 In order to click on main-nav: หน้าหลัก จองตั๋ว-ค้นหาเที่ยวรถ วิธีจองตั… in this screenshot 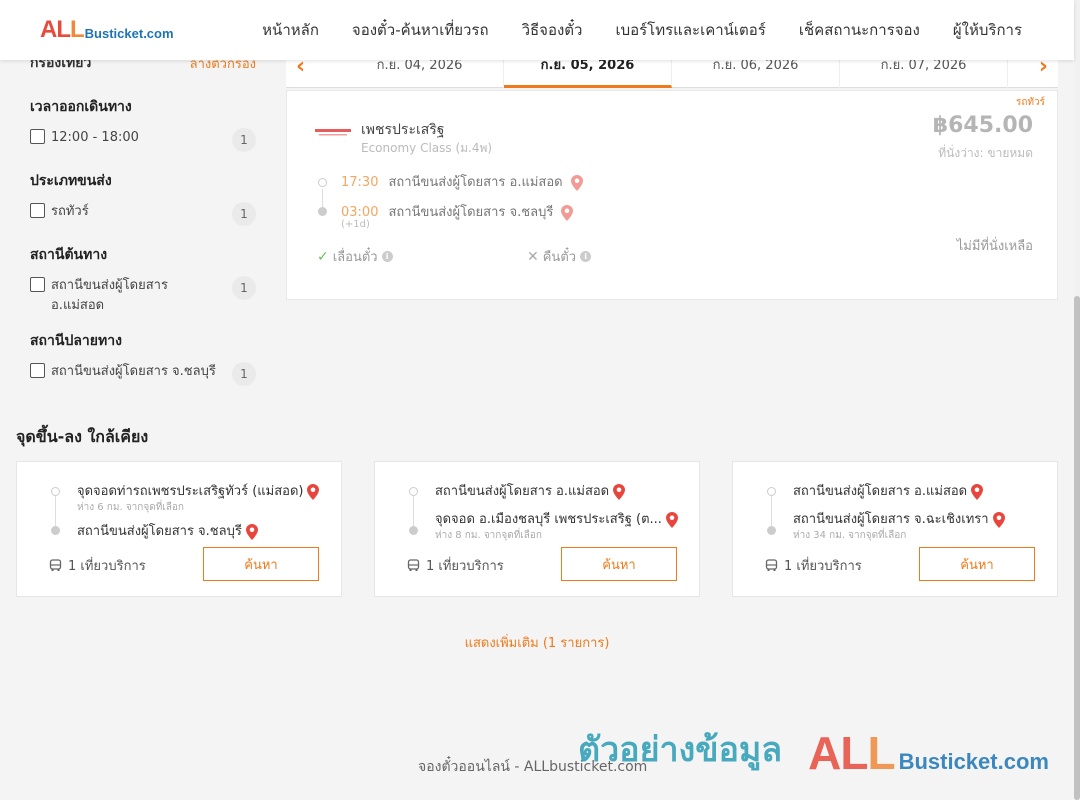, I will do `click(642, 30)`.